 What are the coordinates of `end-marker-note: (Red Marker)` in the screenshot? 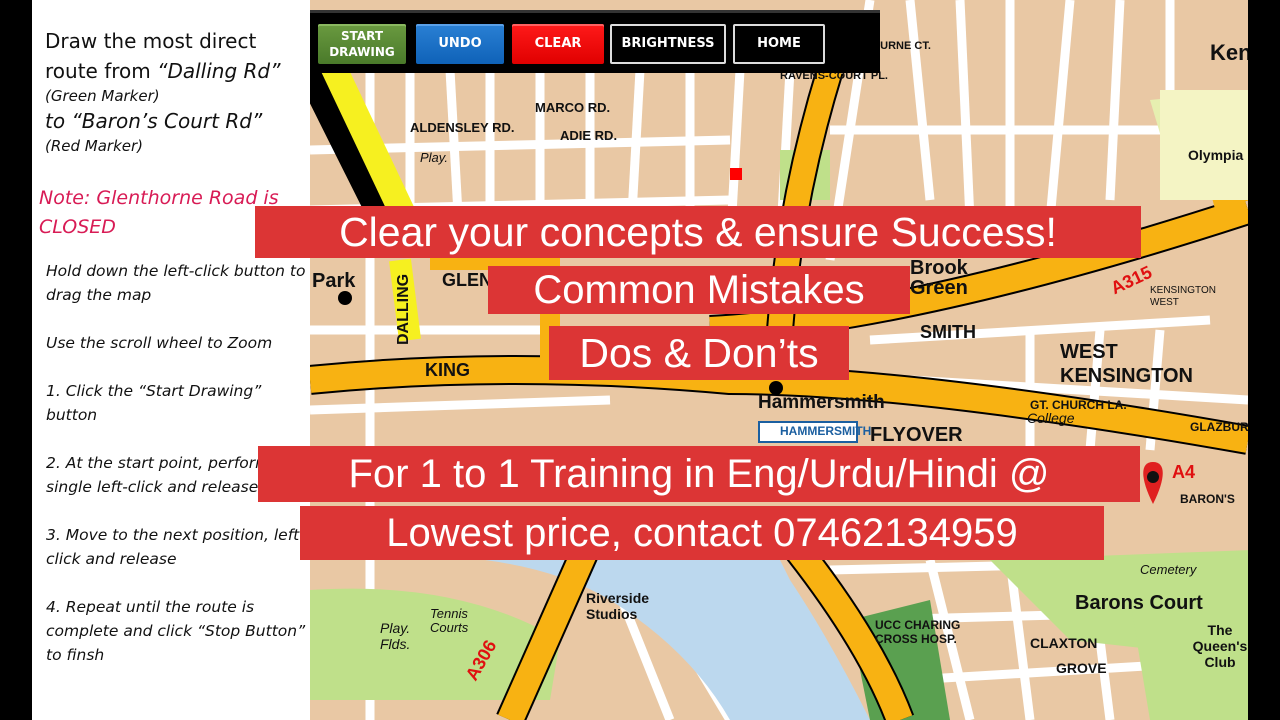 It's located at (94, 146).